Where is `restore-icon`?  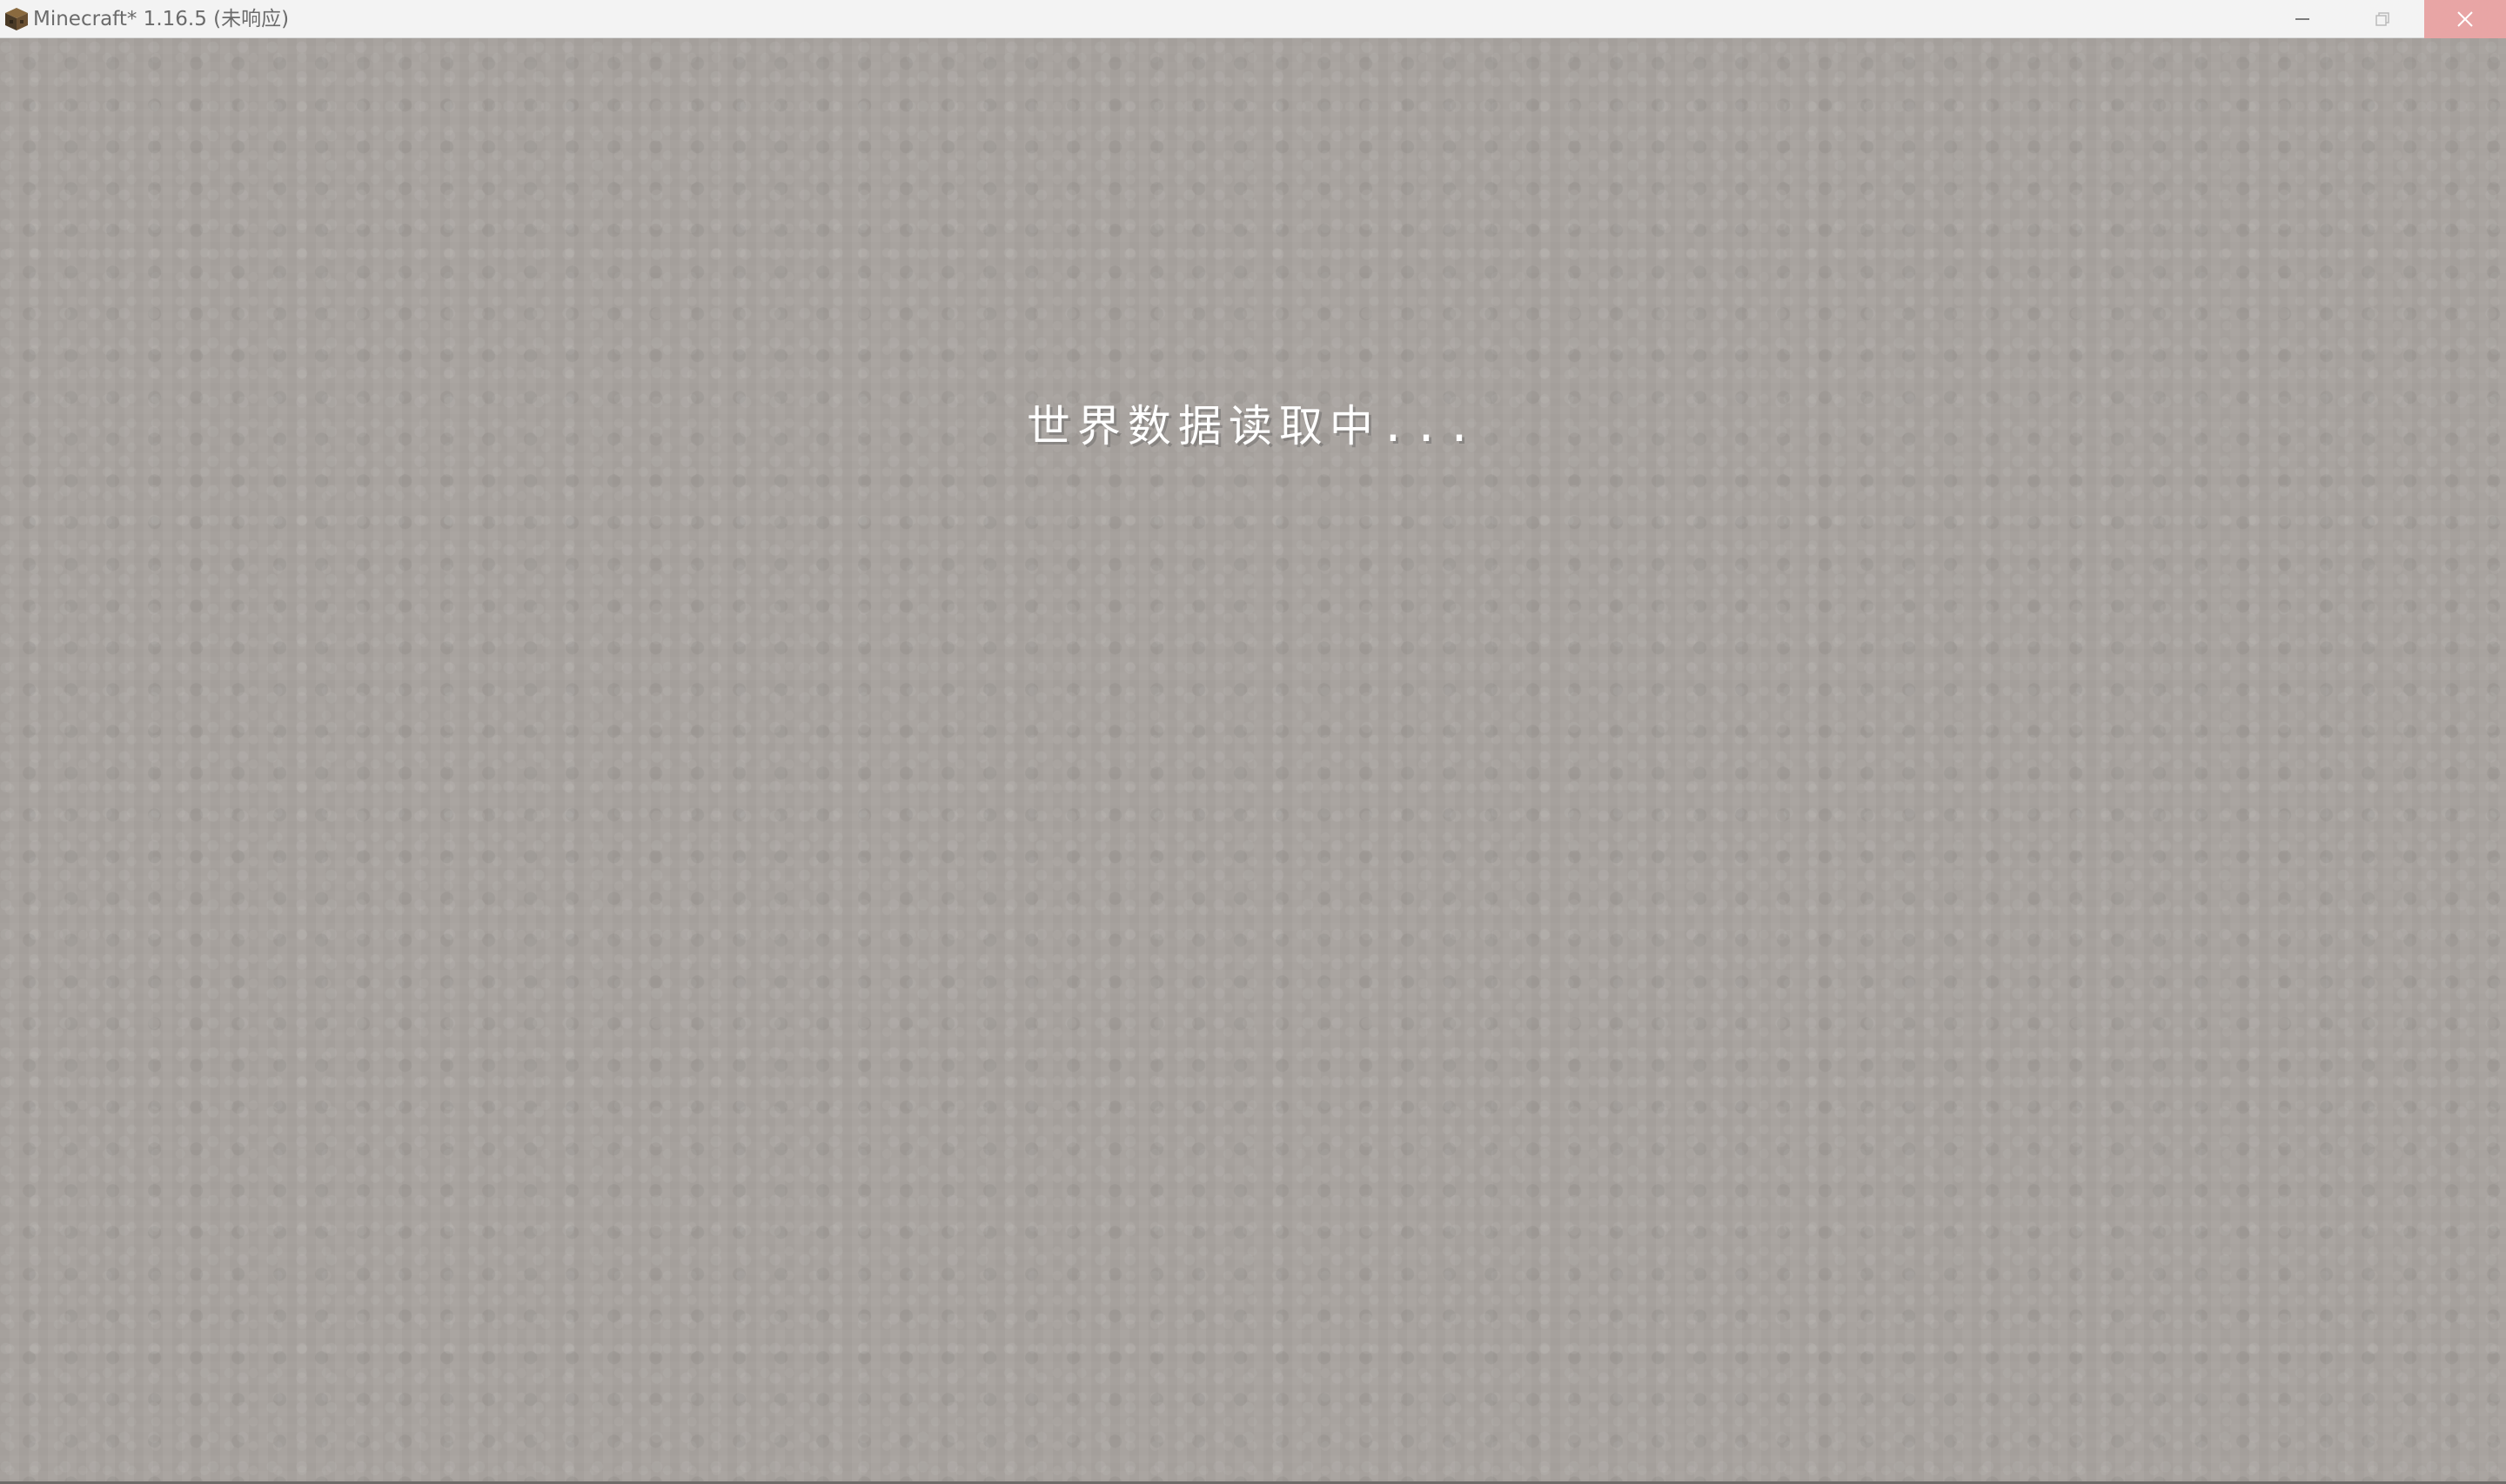 restore-icon is located at coordinates (2382, 19).